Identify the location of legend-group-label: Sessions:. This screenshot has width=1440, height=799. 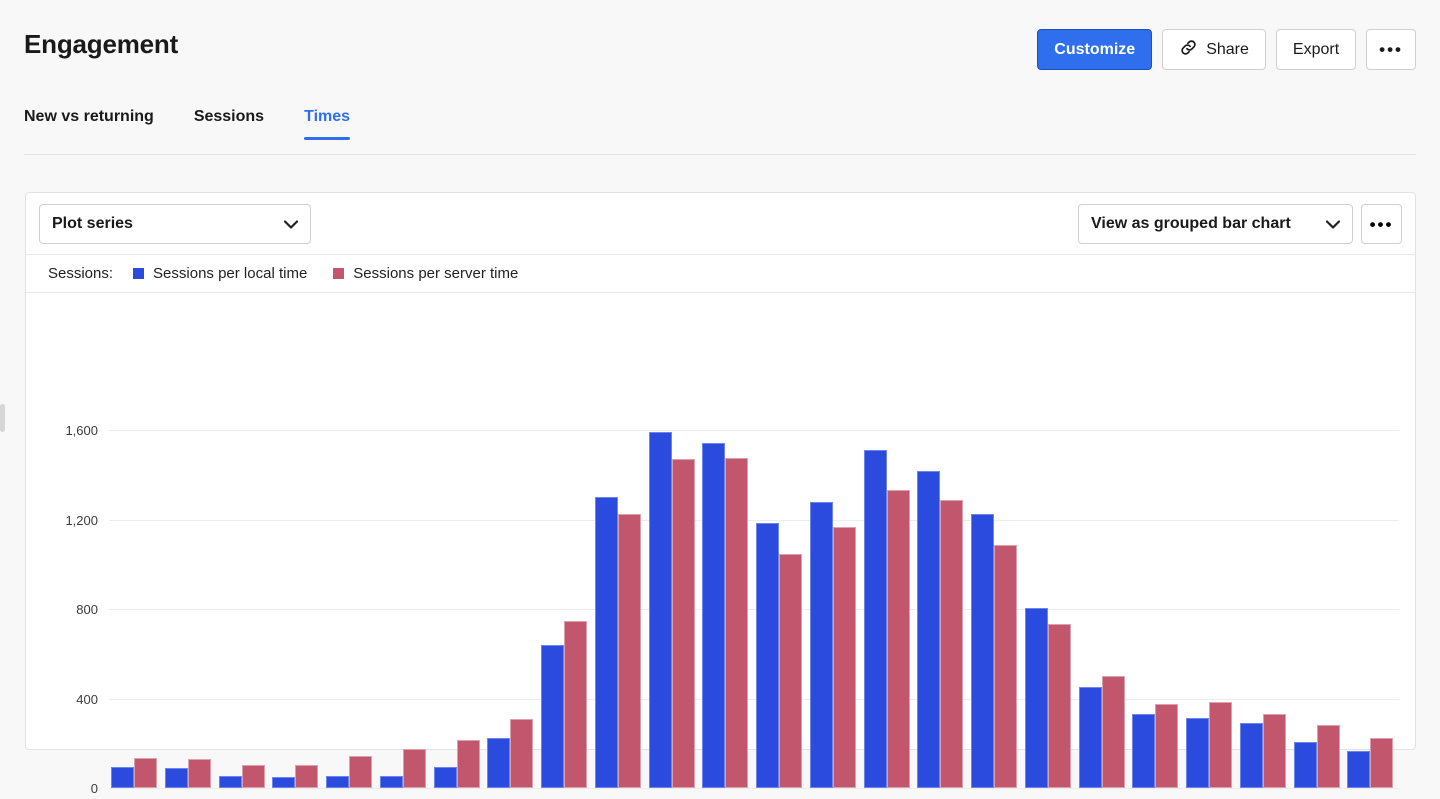
(81, 273).